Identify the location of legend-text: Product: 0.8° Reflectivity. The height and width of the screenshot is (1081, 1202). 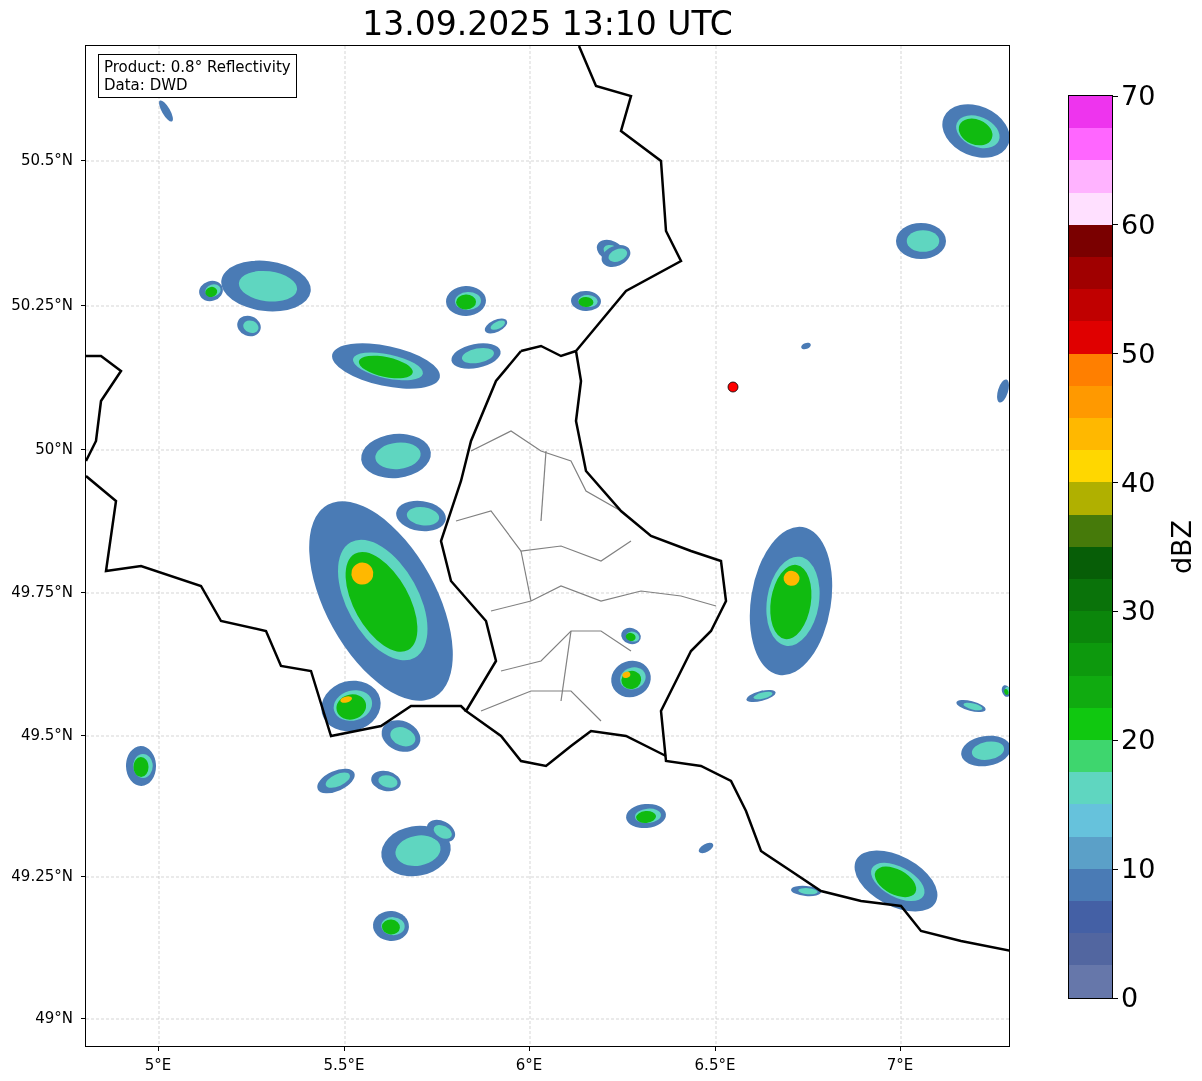
(197, 67).